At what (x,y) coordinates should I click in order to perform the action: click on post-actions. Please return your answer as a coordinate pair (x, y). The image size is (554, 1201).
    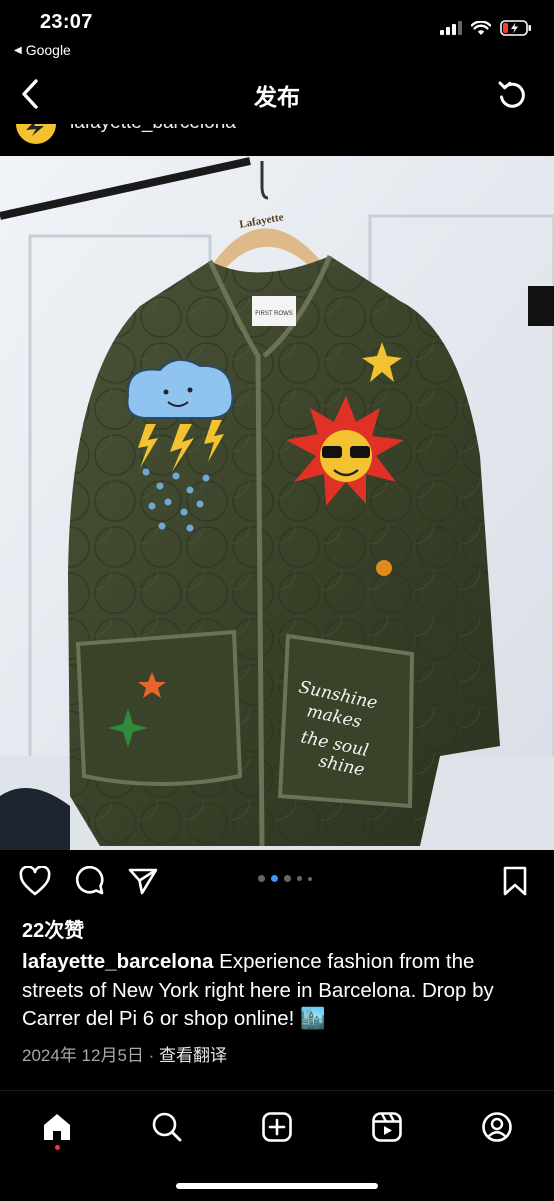
    Looking at the image, I should click on (277, 881).